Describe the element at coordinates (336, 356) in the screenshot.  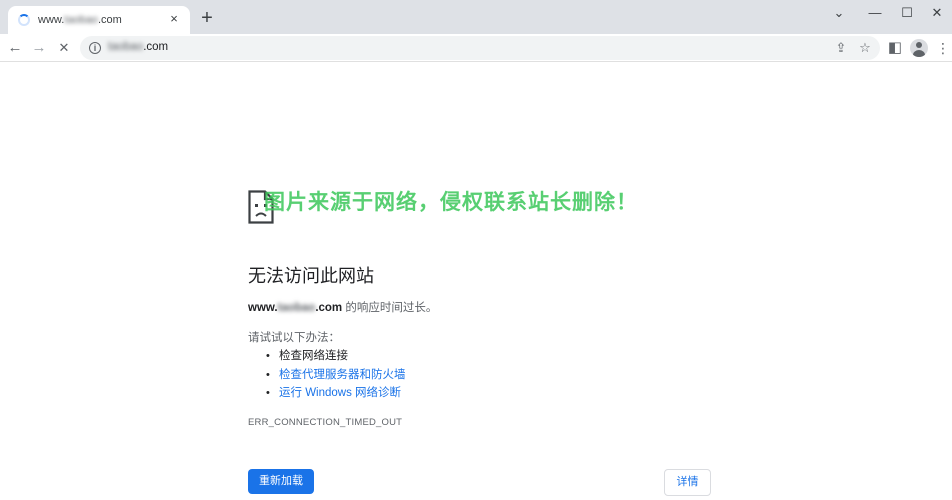
I see `suggestion-check-connection: 检查网络连接` at that location.